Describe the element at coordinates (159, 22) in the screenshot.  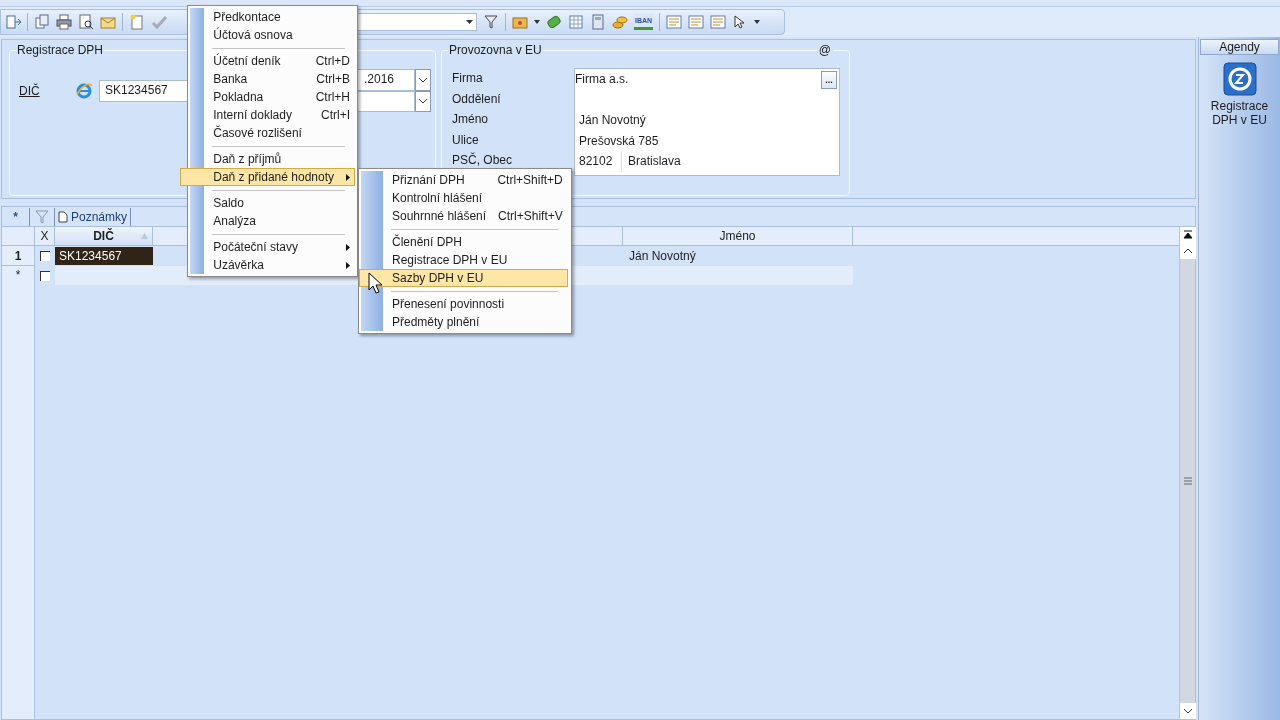
I see `checkmark-icon` at that location.